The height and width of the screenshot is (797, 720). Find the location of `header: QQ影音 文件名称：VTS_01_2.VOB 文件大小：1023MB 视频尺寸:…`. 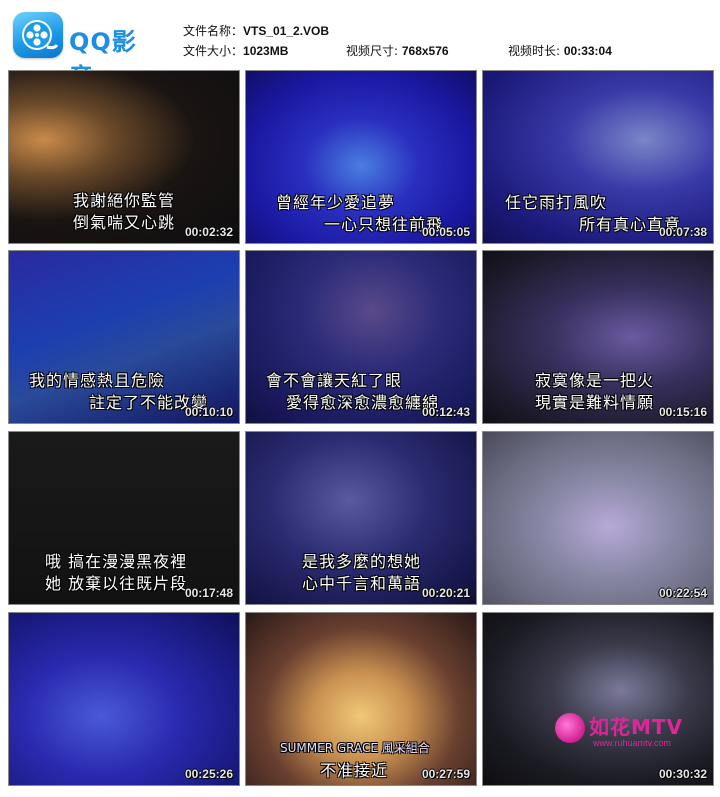

header: QQ影音 文件名称：VTS_01_2.VOB 文件大小：1023MB 视频尺寸:… is located at coordinates (360, 45).